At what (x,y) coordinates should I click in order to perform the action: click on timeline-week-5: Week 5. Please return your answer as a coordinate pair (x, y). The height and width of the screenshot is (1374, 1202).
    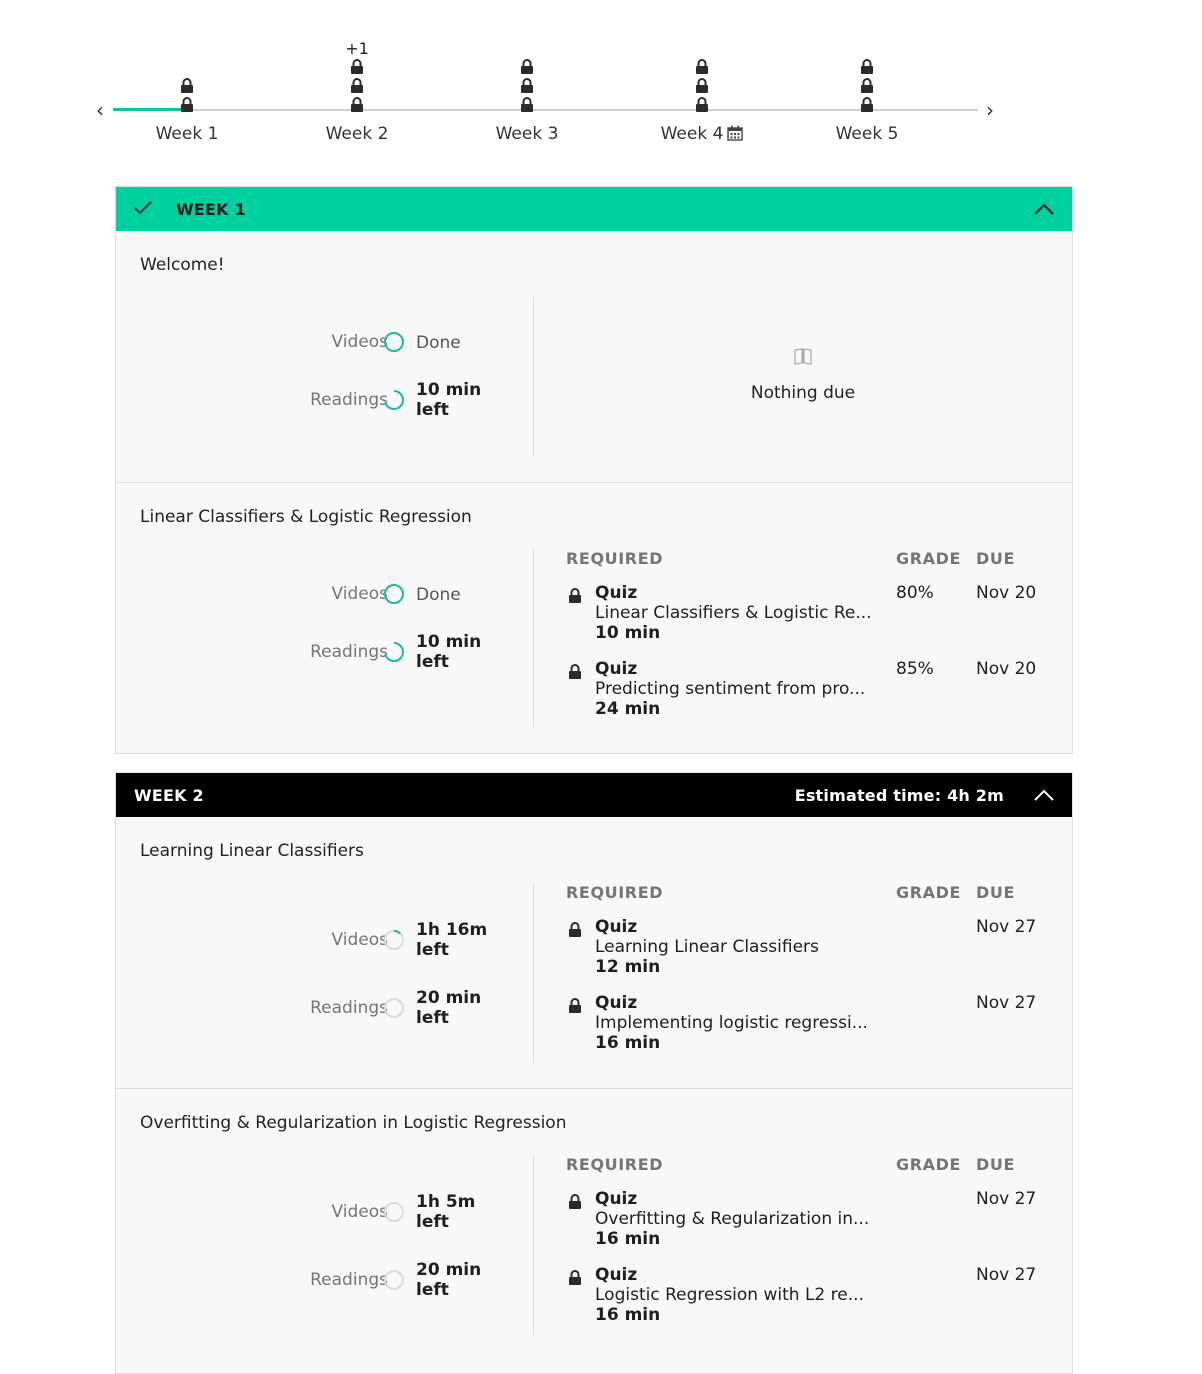
    Looking at the image, I should click on (867, 87).